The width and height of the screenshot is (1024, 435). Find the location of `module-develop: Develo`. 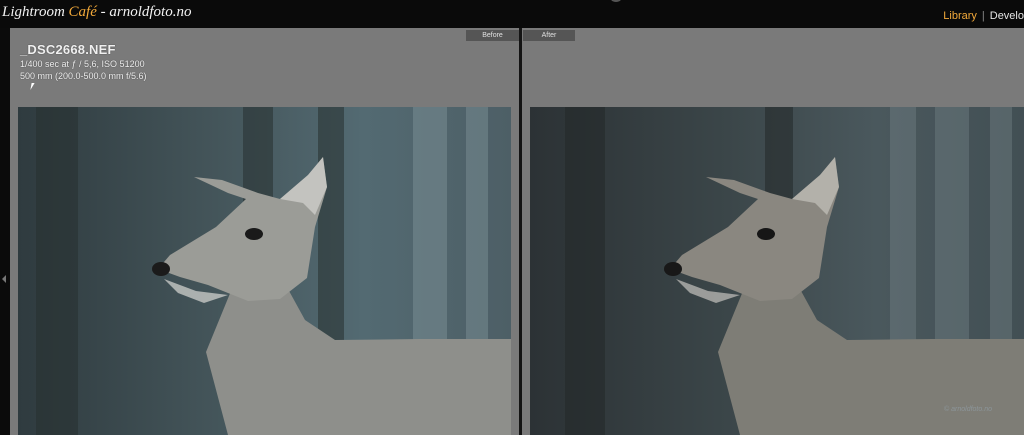

module-develop: Develo is located at coordinates (1007, 16).